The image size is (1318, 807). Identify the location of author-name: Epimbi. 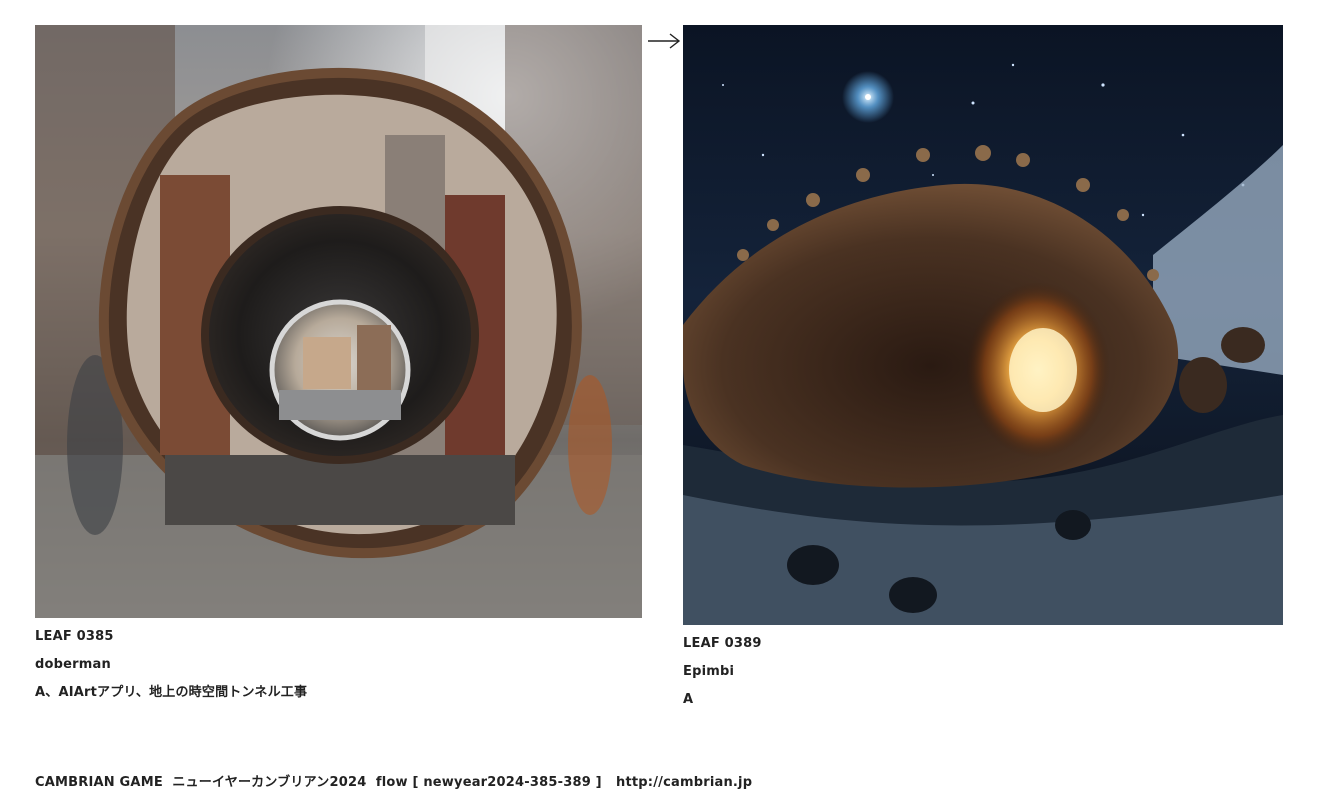
(983, 672).